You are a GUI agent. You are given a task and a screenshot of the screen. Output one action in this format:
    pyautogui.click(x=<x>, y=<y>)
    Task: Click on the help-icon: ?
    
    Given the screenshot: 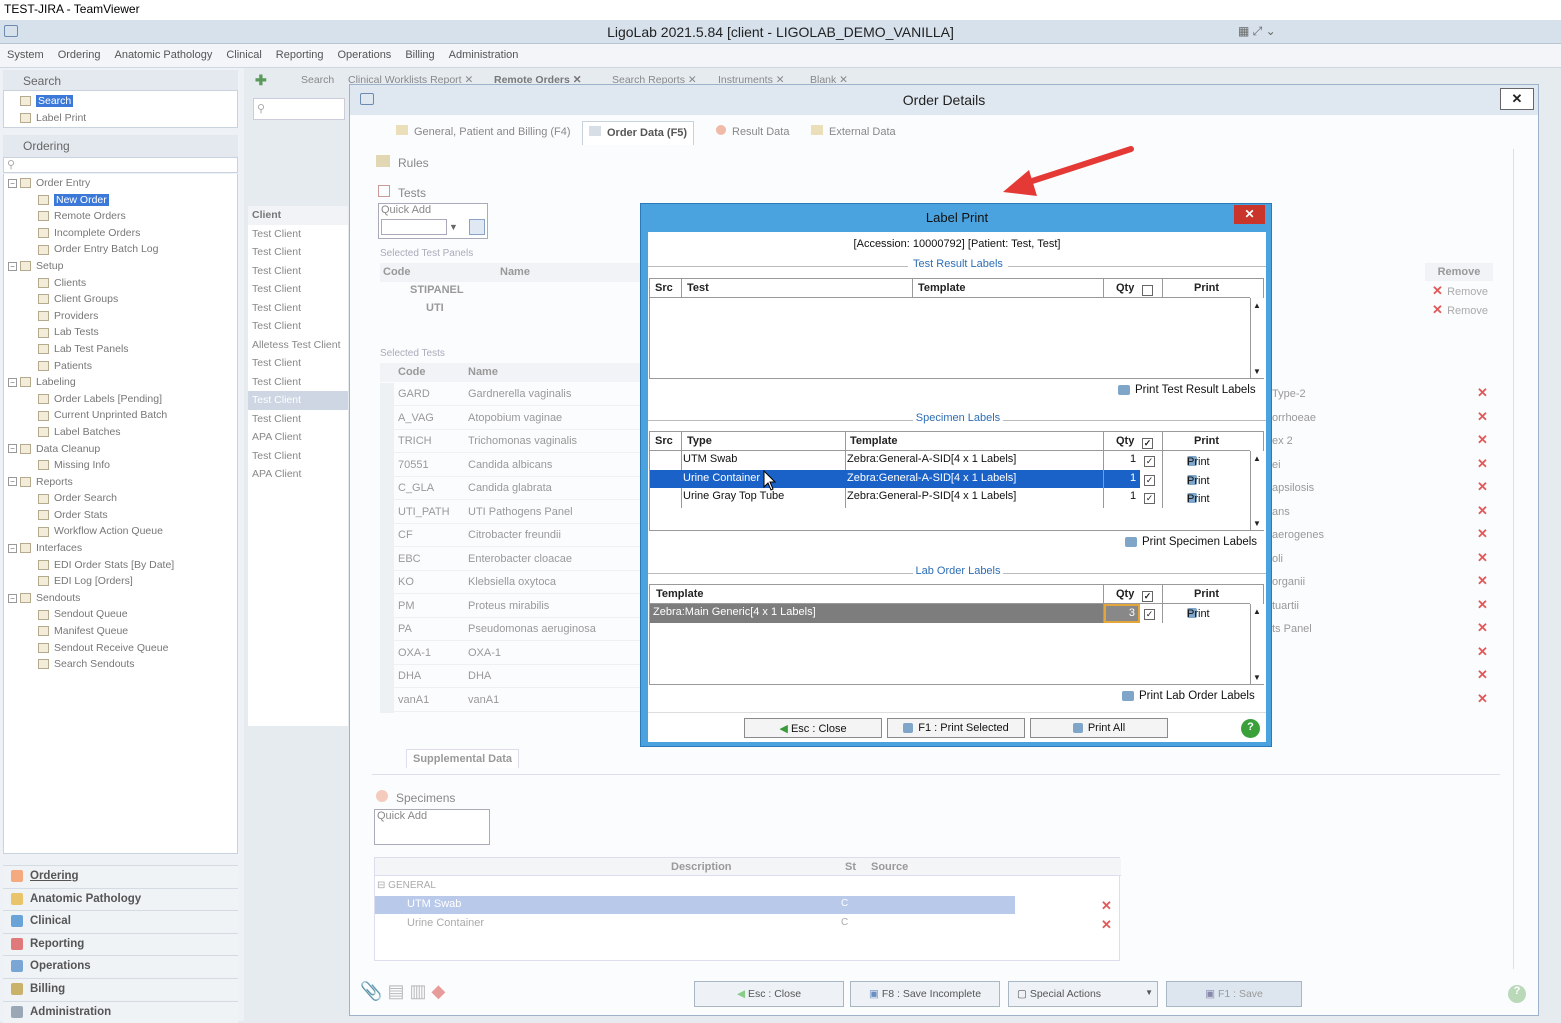 What is the action you would take?
    pyautogui.click(x=1250, y=728)
    